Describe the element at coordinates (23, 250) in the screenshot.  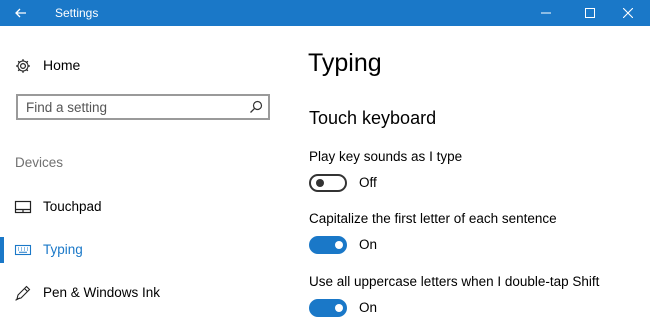
I see `keyboard-icon` at that location.